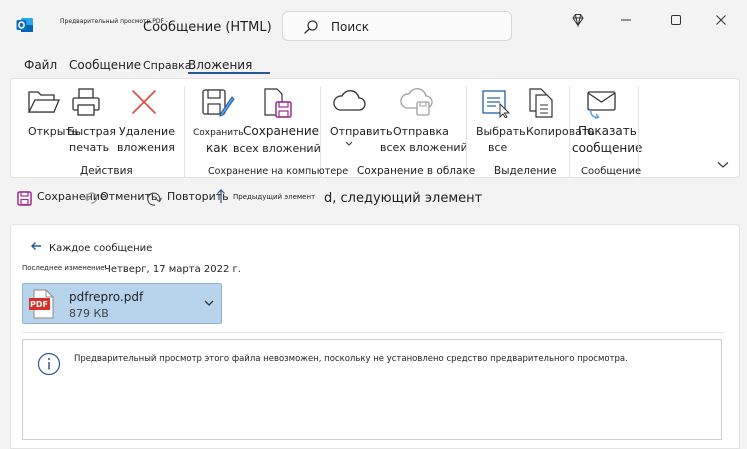 This screenshot has height=449, width=747. Describe the element at coordinates (40, 65) in the screenshot. I see `tab-file: Файл` at that location.